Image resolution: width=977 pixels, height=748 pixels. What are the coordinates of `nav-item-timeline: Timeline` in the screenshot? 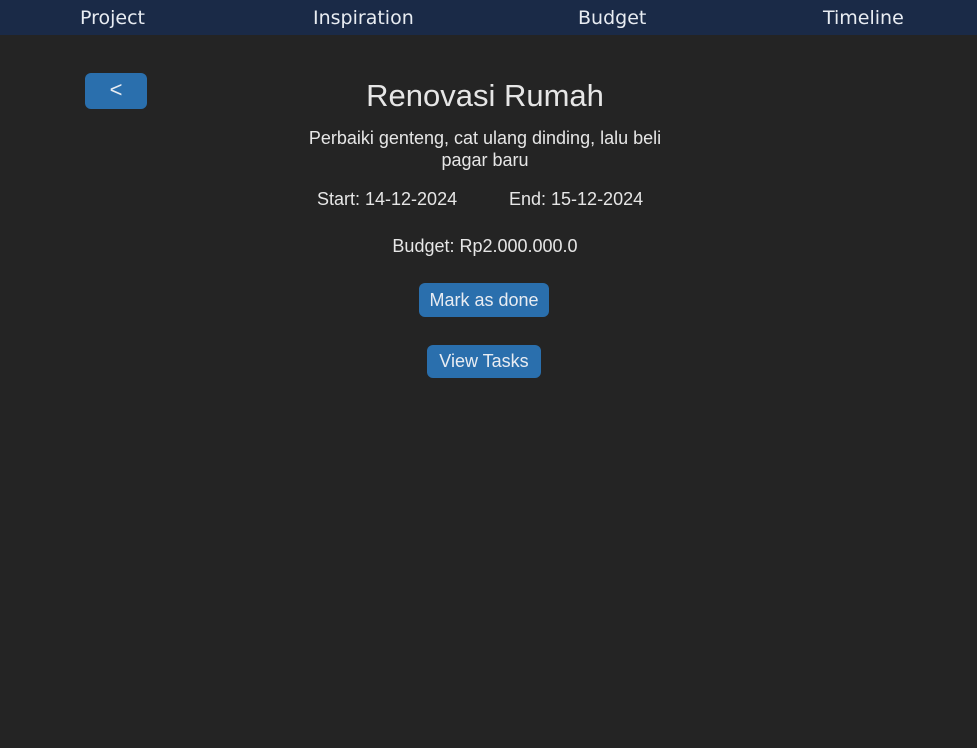 It's located at (863, 17).